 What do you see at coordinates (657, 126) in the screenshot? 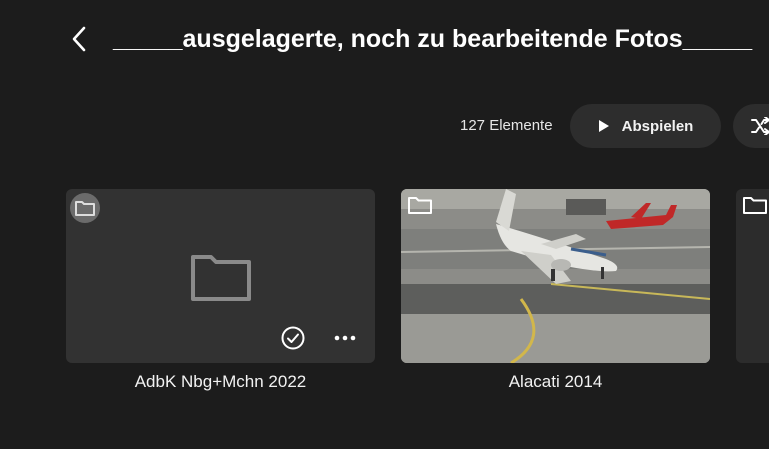
I see `play-button-label: Abspielen` at bounding box center [657, 126].